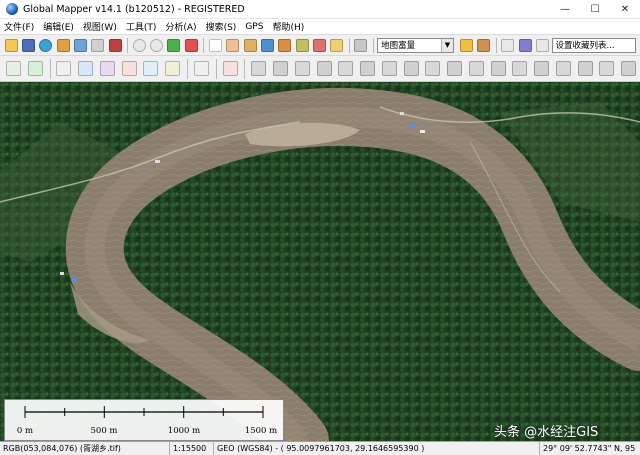 Image resolution: width=640 pixels, height=455 pixels. I want to click on maximize-button: ☐, so click(595, 9).